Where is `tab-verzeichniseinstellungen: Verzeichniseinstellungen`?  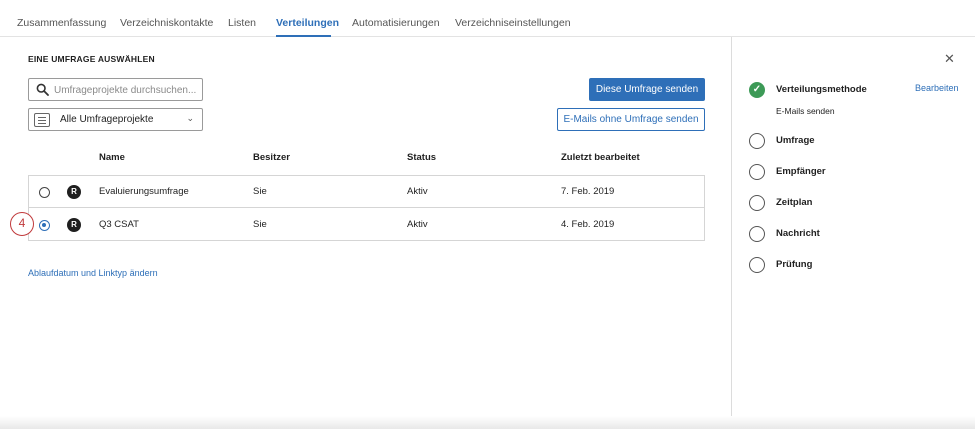
tab-verzeichniseinstellungen: Verzeichniseinstellungen is located at coordinates (513, 23).